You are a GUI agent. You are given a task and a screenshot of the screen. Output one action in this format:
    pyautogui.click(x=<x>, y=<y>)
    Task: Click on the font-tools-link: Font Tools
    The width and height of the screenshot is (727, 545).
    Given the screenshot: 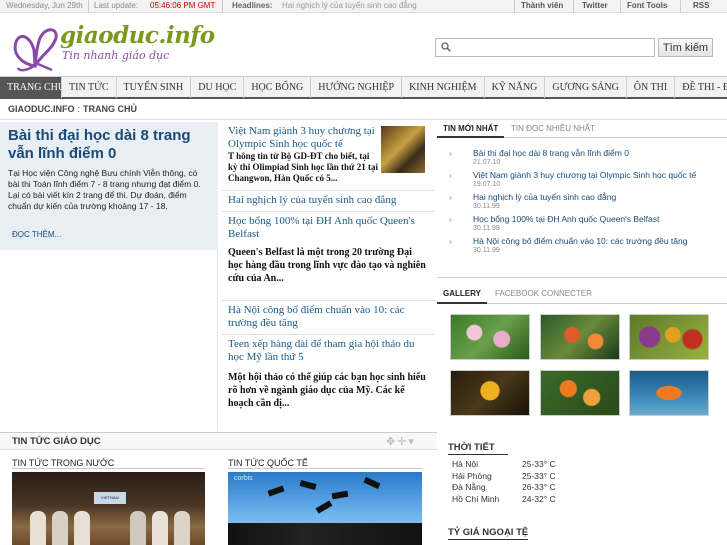 What is the action you would take?
    pyautogui.click(x=647, y=5)
    